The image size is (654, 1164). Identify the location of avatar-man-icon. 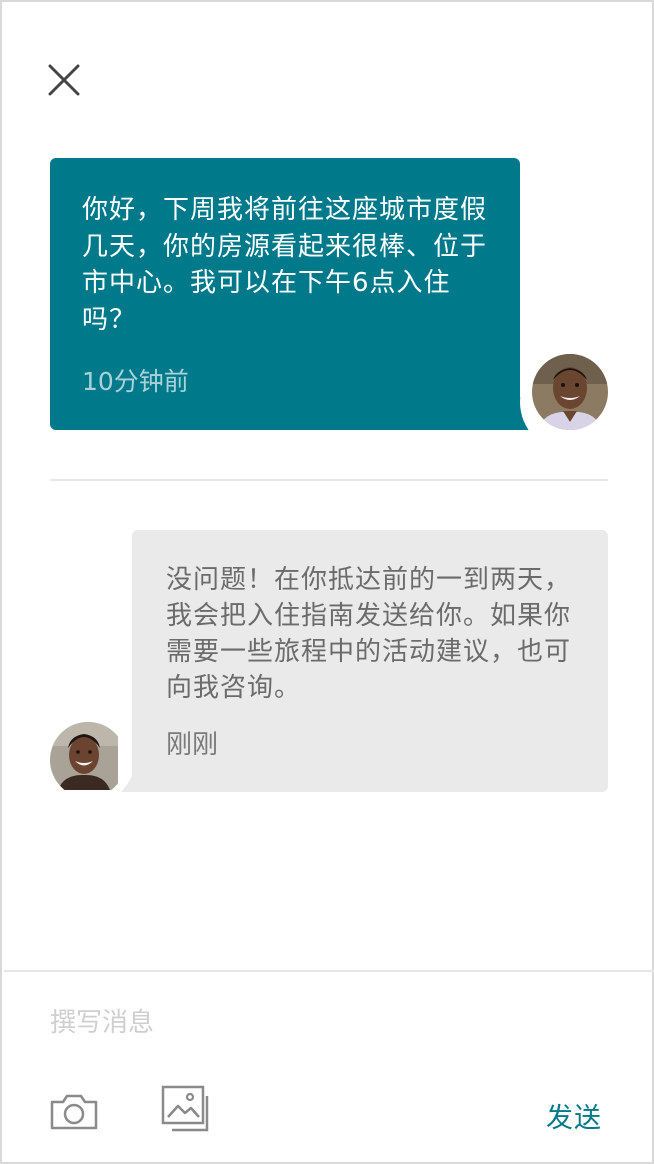
(570, 392).